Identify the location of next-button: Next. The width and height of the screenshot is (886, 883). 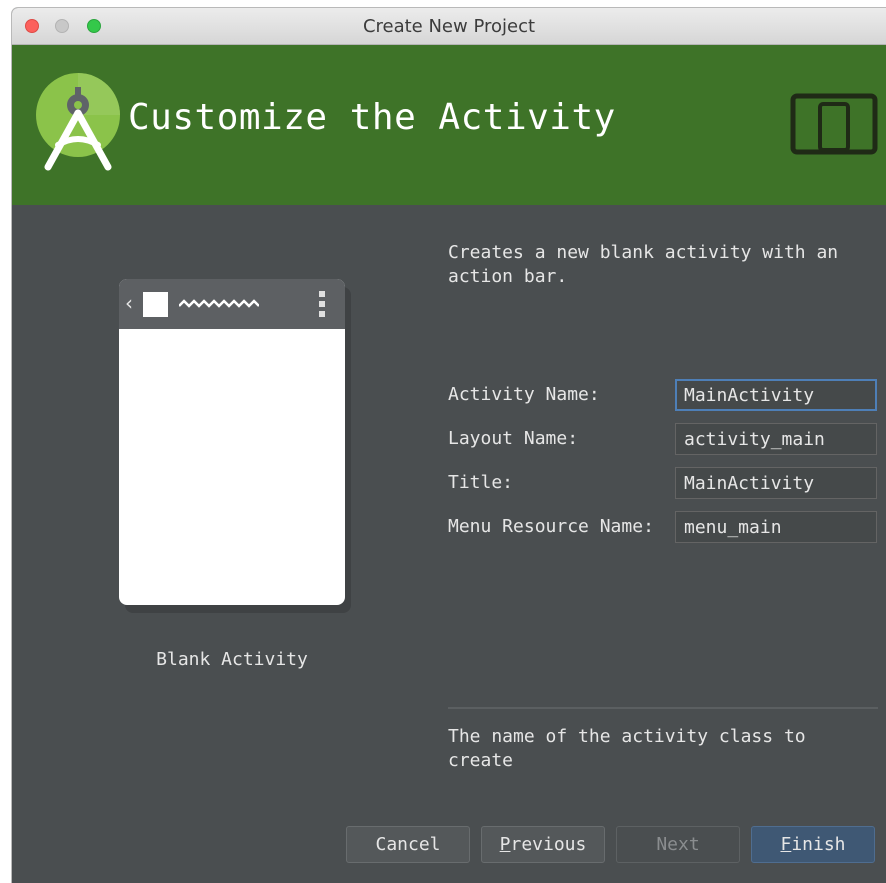
(678, 844).